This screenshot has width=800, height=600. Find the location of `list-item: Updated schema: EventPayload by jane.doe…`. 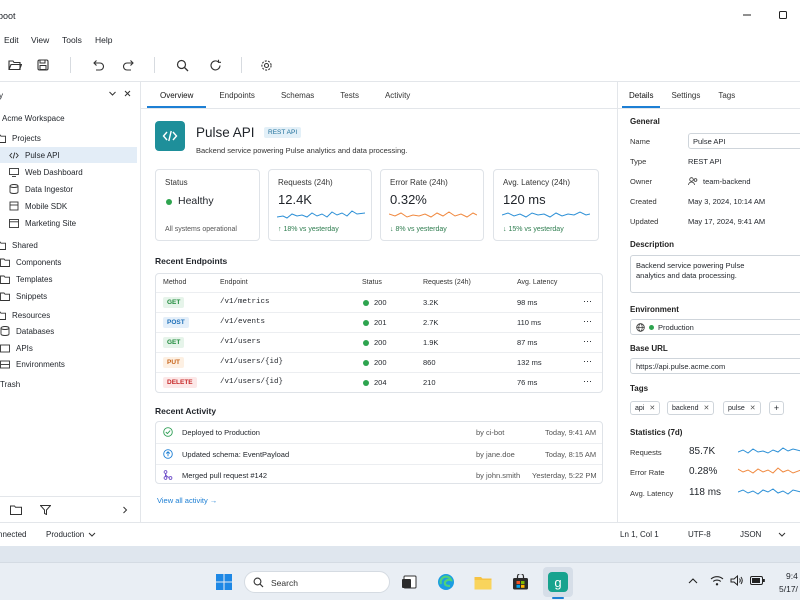

list-item: Updated schema: EventPayload by jane.doe… is located at coordinates (379, 453).